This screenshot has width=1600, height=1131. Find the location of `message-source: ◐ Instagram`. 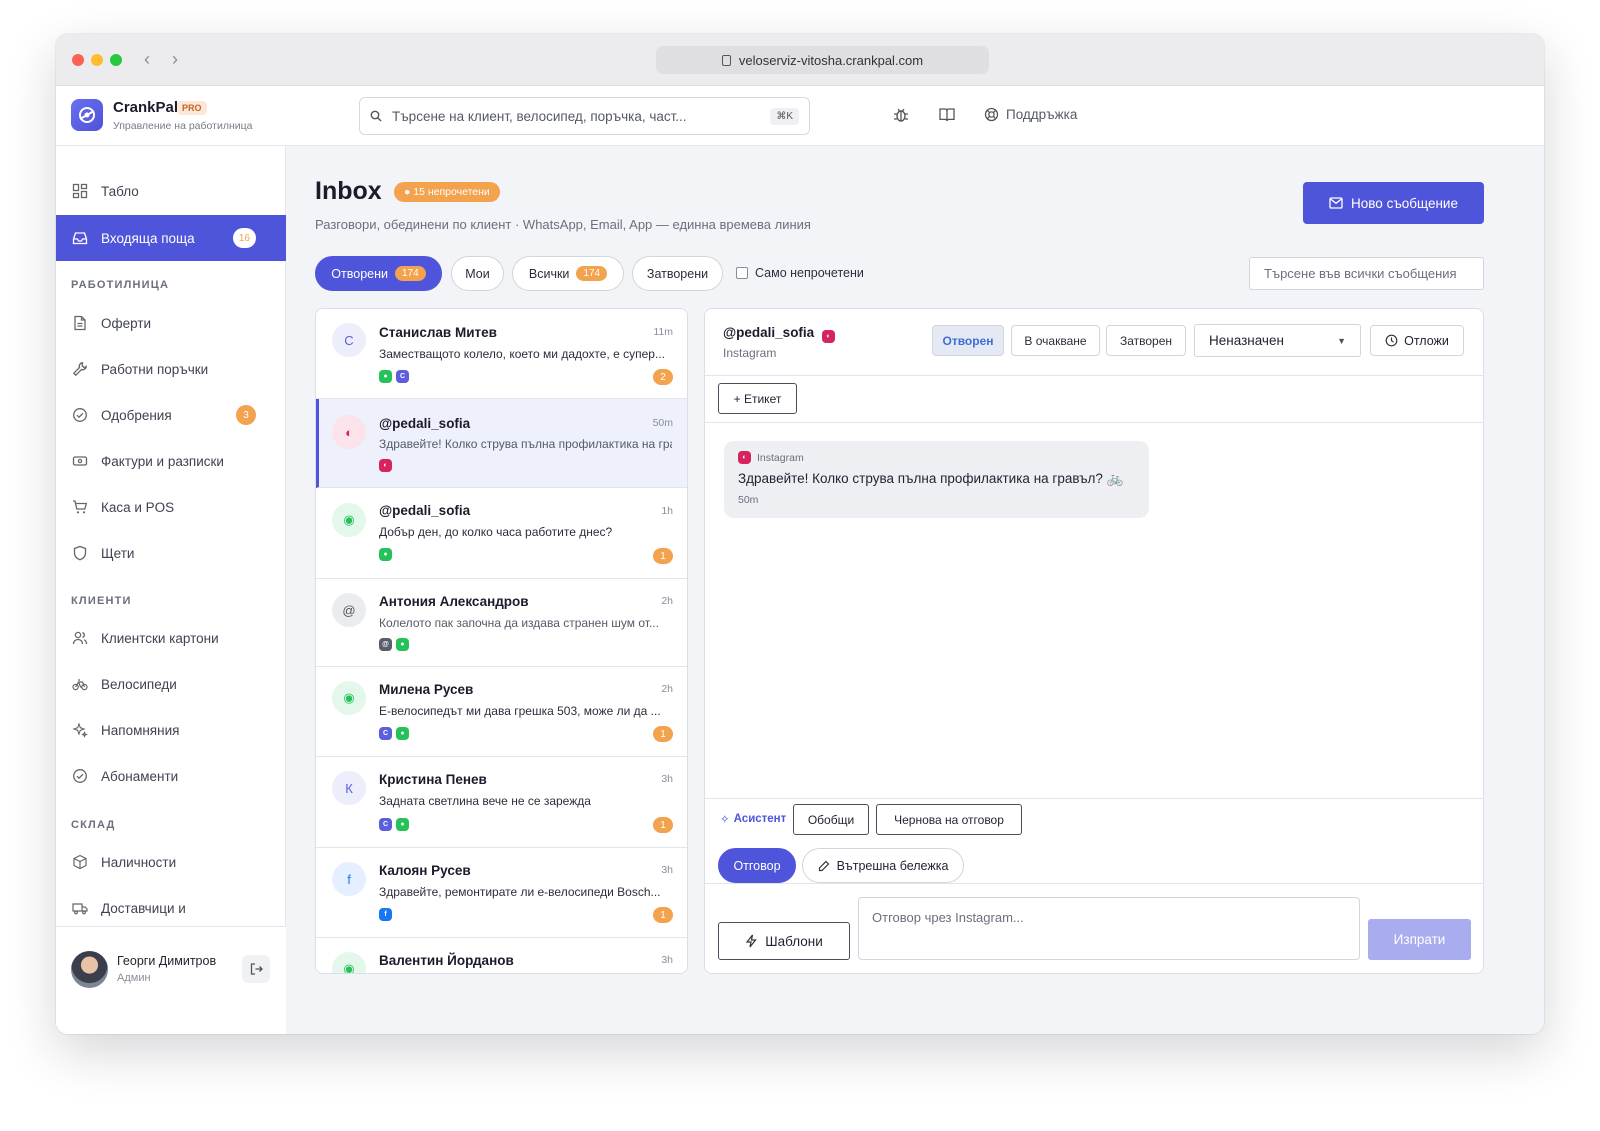

message-source: ◐ Instagram is located at coordinates (771, 457).